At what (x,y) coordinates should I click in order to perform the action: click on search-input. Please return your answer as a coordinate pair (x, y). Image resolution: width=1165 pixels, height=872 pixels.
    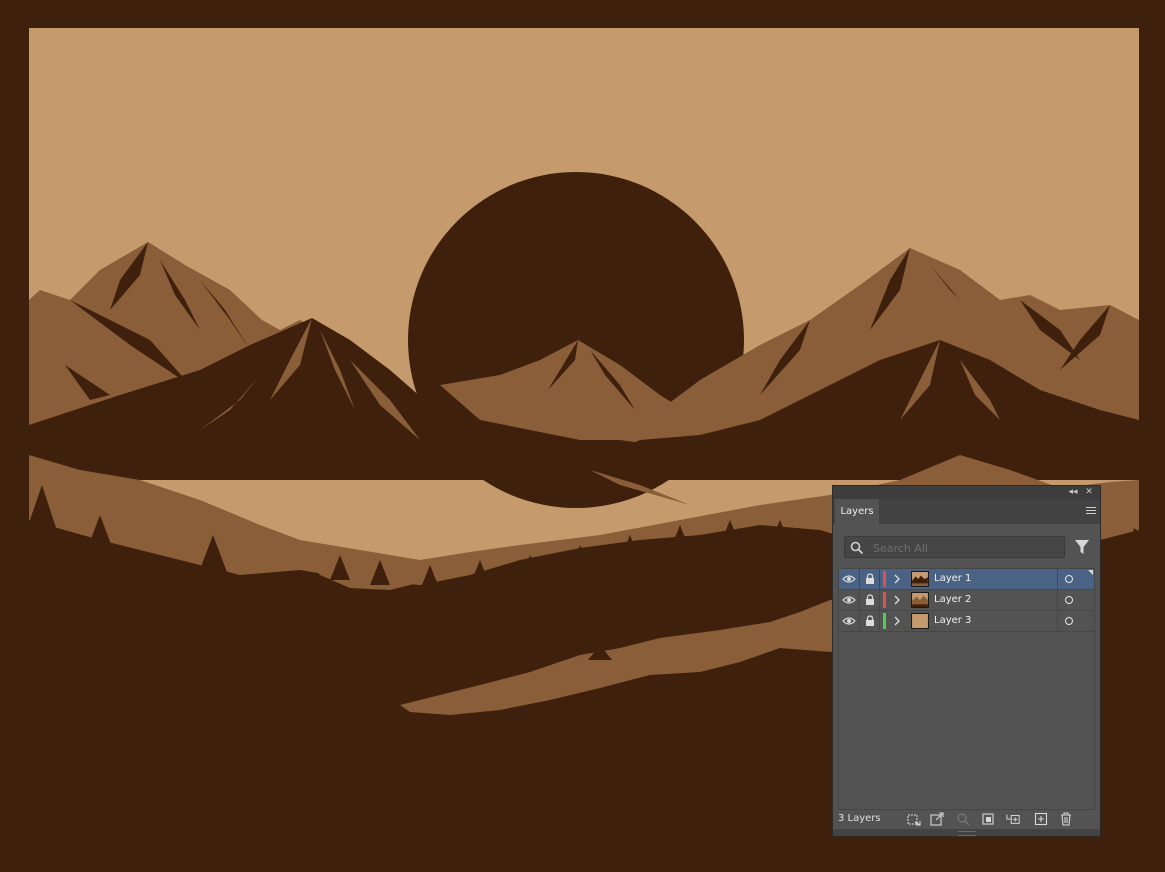
    Looking at the image, I should click on (968, 548).